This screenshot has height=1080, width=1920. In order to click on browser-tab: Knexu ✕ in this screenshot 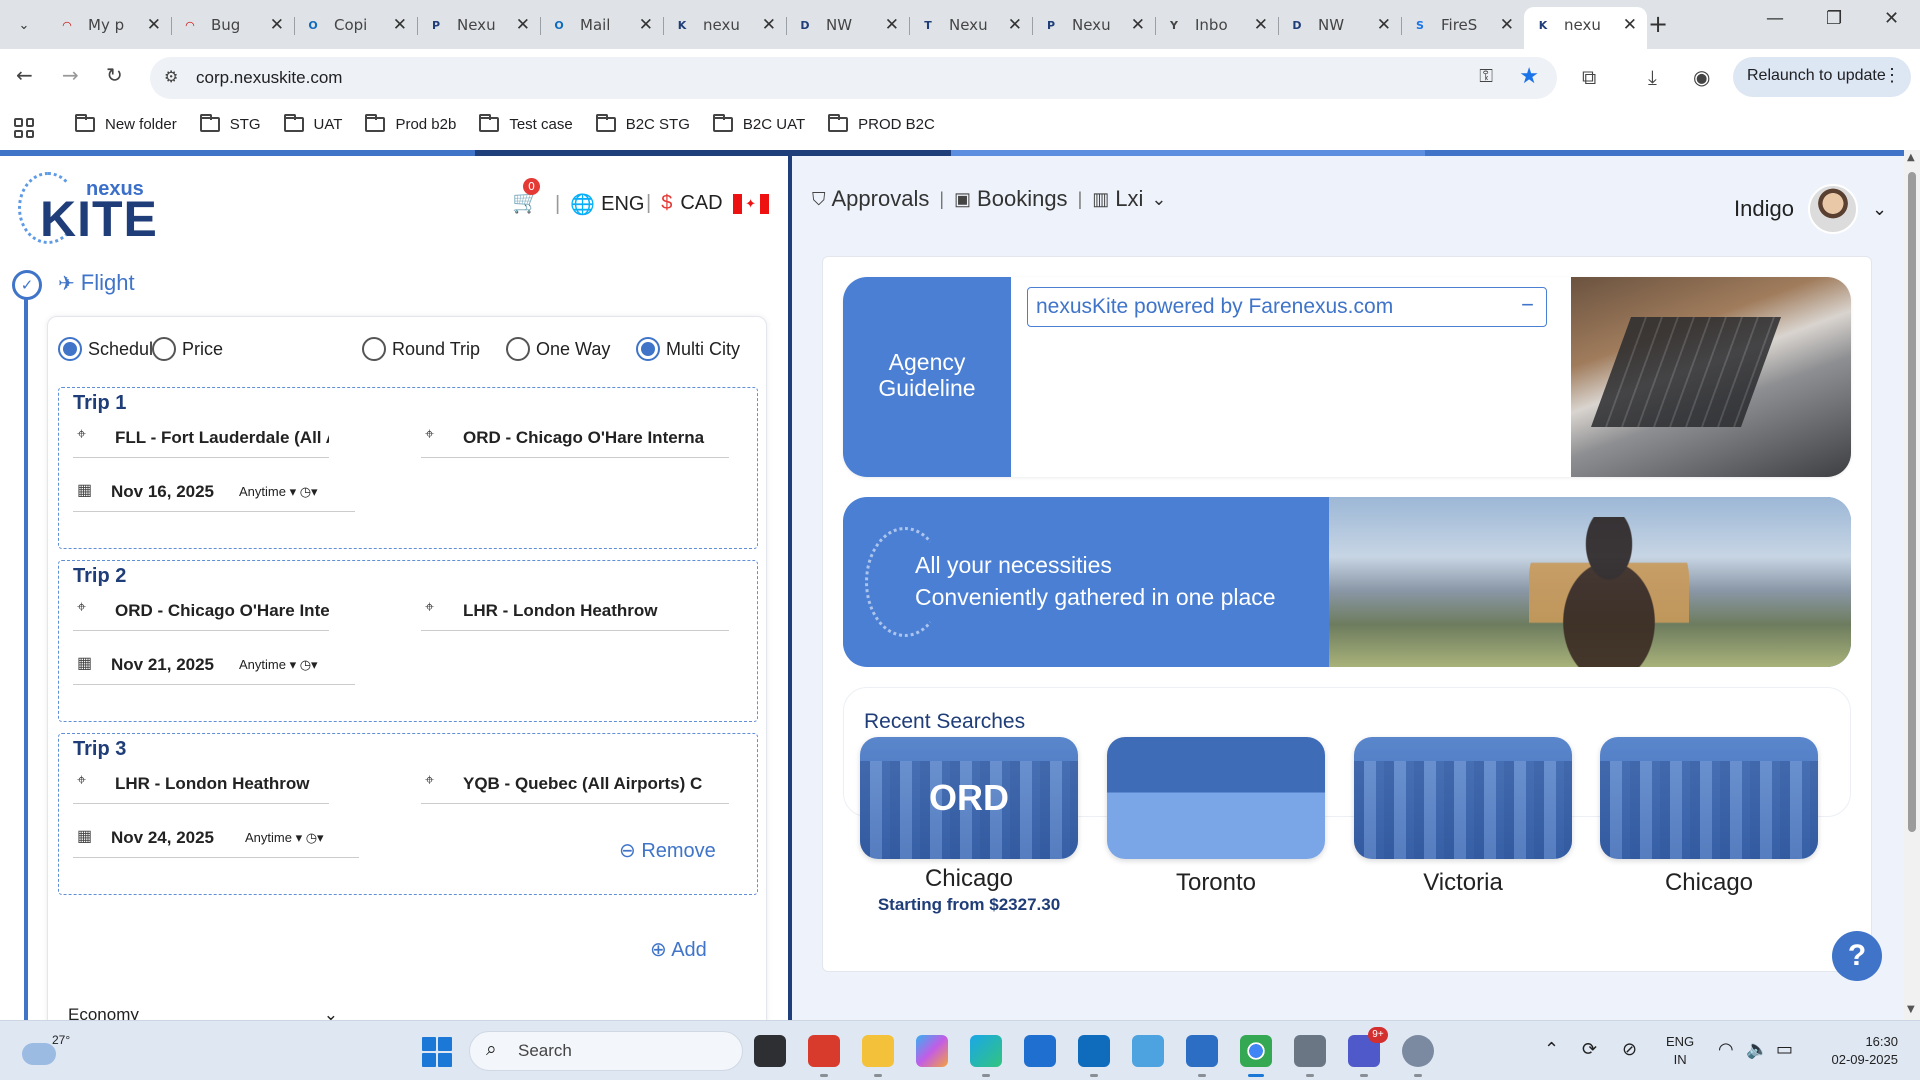, I will do `click(1585, 28)`.